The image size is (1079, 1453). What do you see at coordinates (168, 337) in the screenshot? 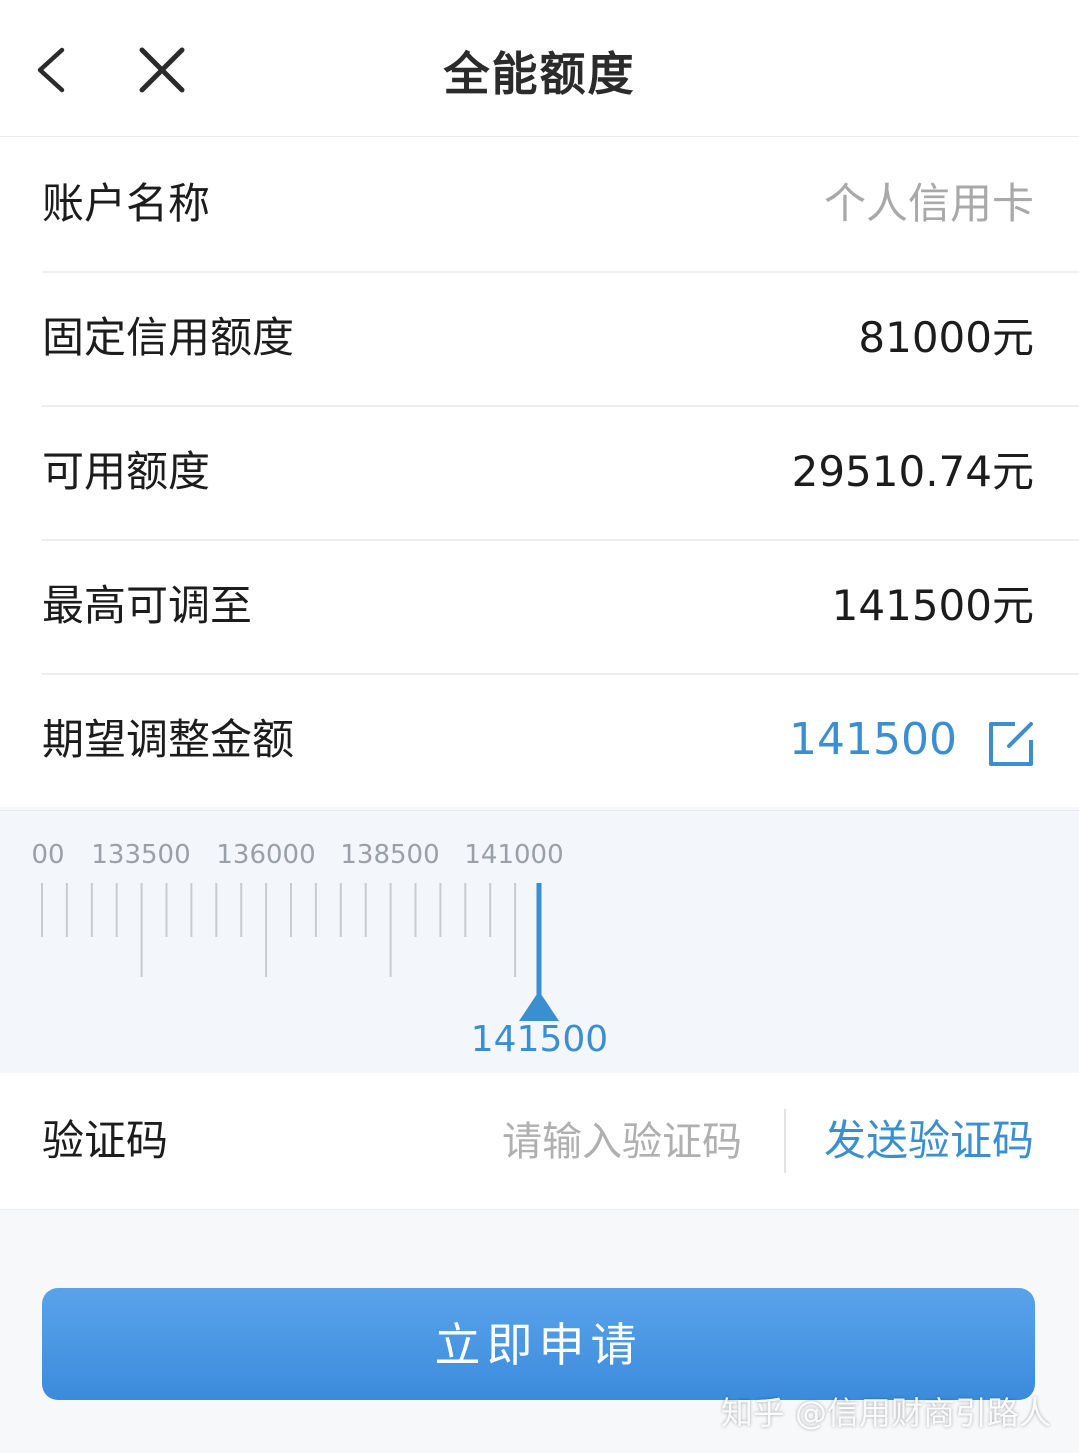
I see `row-label: 固定信用额度` at bounding box center [168, 337].